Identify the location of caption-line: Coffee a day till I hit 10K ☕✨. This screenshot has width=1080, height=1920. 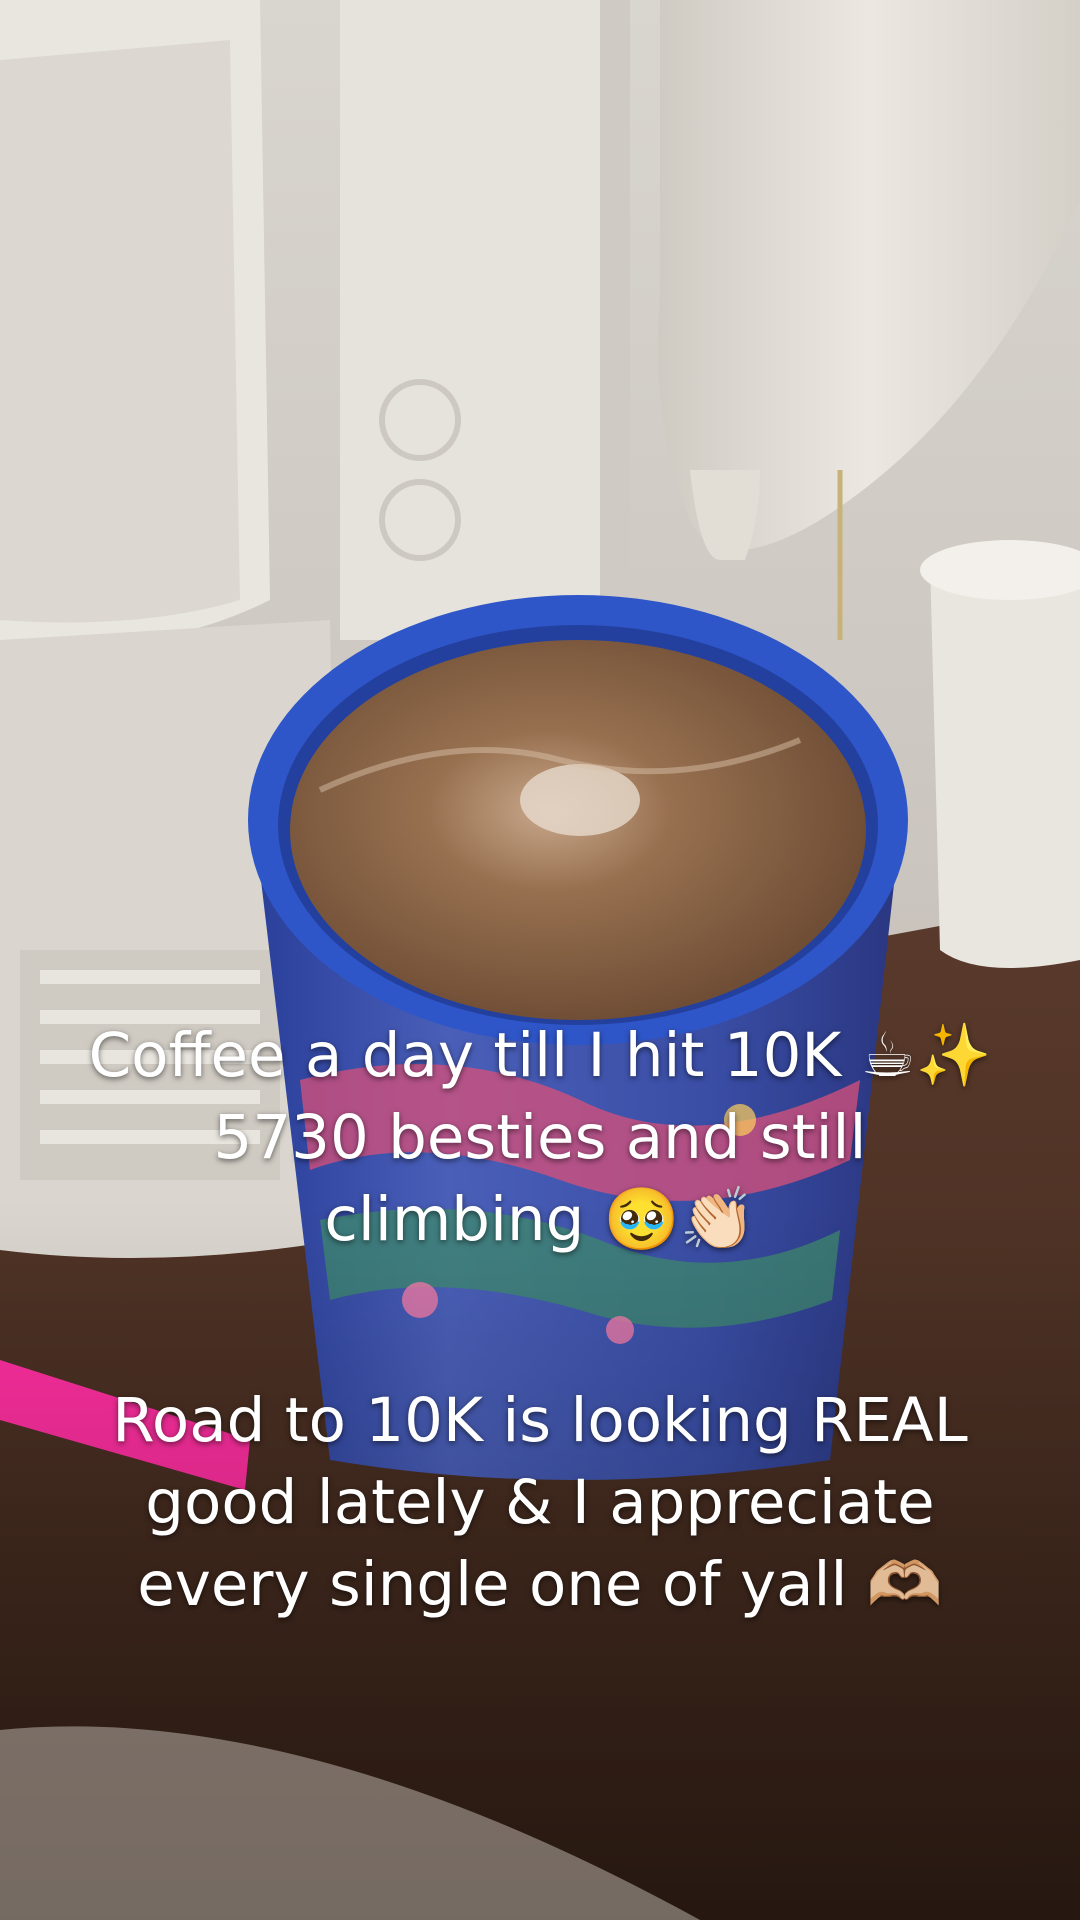
(540, 1055).